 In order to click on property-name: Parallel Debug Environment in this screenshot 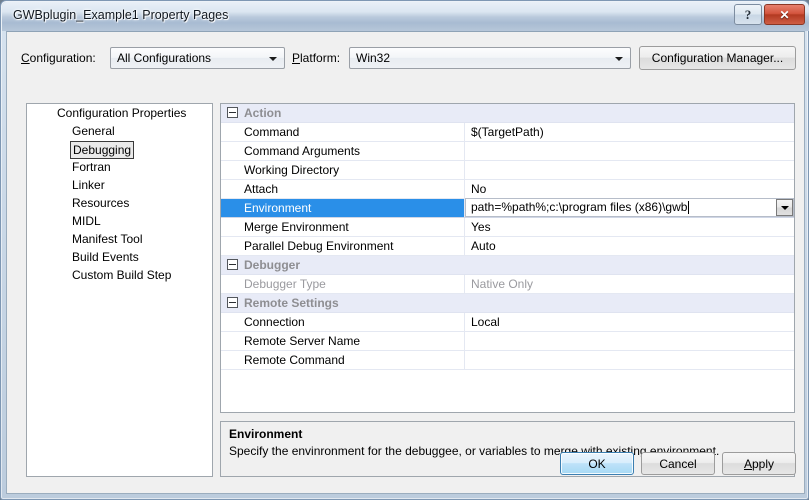, I will do `click(343, 246)`.